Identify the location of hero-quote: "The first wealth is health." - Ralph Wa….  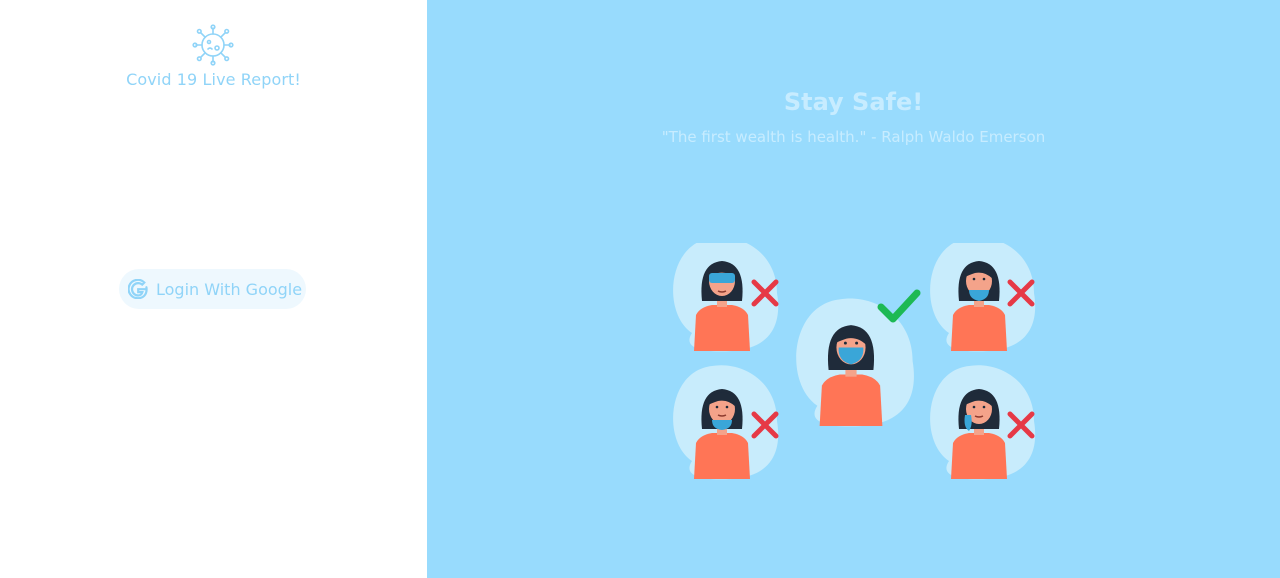
(853, 137).